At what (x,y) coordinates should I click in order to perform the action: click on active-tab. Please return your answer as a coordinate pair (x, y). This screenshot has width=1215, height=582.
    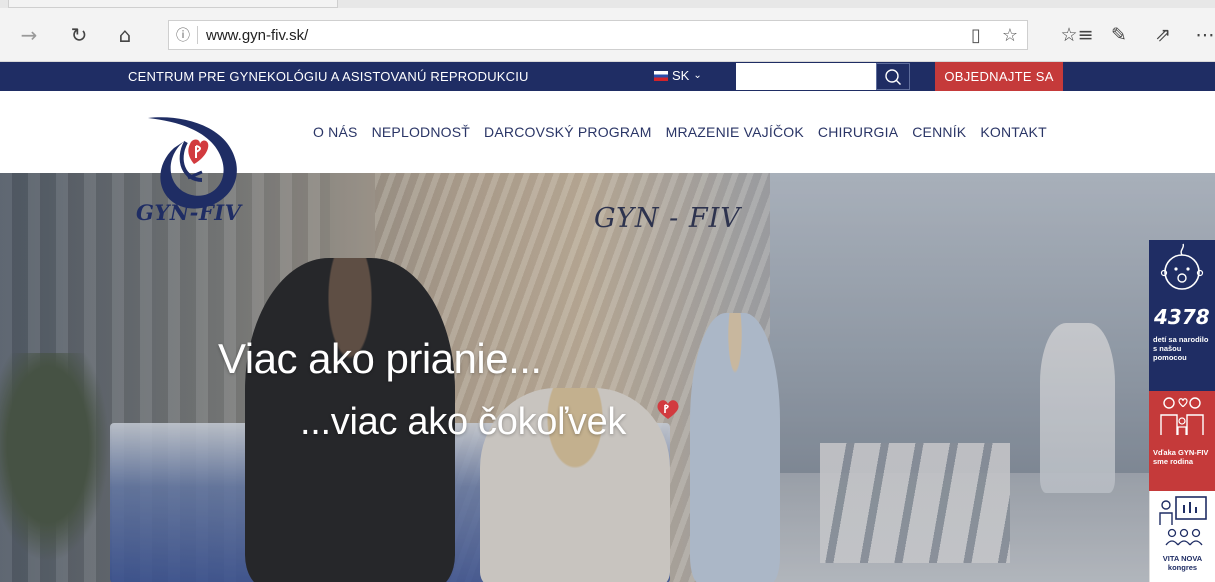
    Looking at the image, I should click on (173, 4).